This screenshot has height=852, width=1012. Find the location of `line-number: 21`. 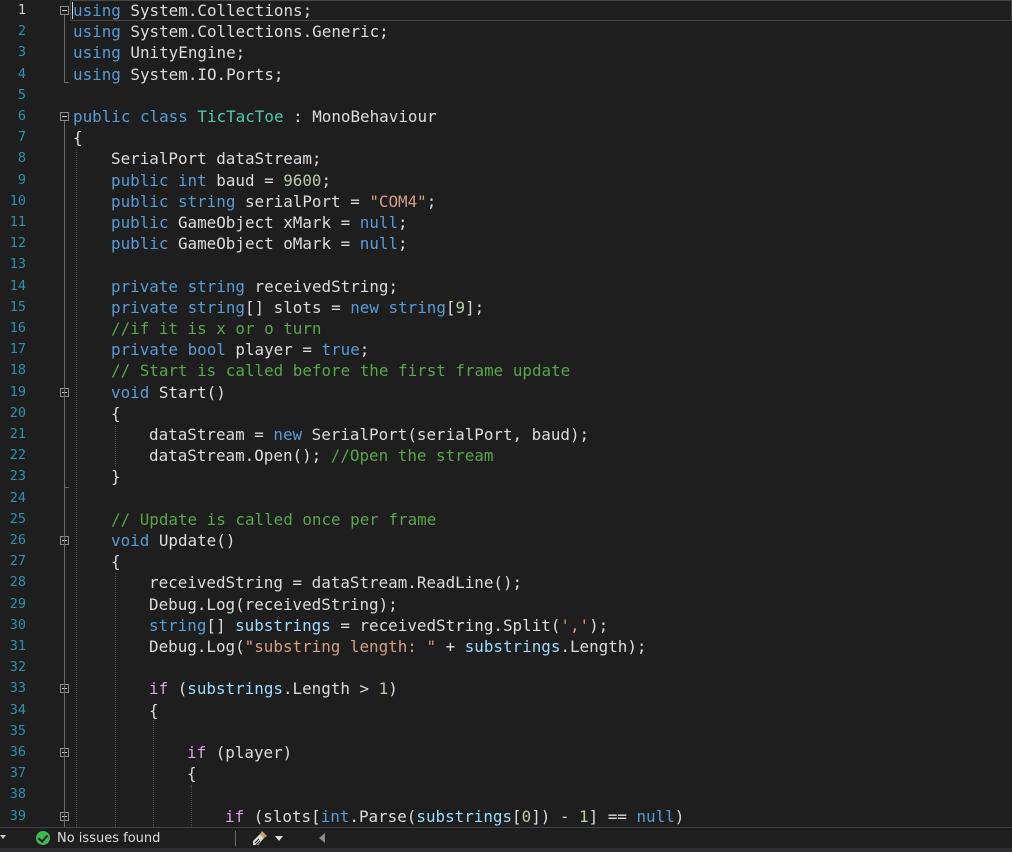

line-number: 21 is located at coordinates (17, 434).